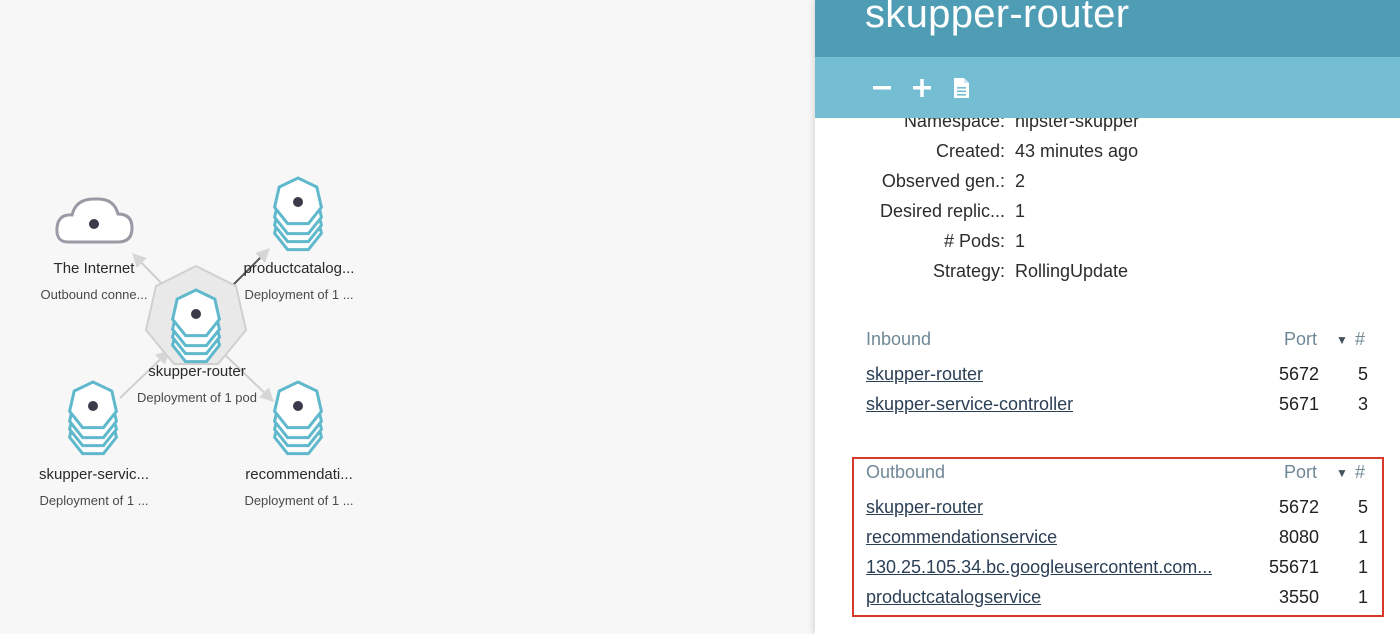 The image size is (1400, 634). What do you see at coordinates (1362, 507) in the screenshot?
I see `outbound-count: 5` at bounding box center [1362, 507].